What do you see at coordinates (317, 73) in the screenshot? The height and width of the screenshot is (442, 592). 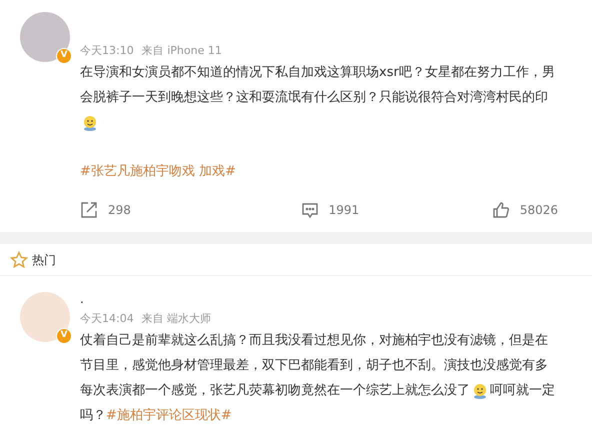 I see `comment-text: 在导演和女演员都不知道的情况下私自加戏这算职场xsr吧？女星都在努力工作，男` at bounding box center [317, 73].